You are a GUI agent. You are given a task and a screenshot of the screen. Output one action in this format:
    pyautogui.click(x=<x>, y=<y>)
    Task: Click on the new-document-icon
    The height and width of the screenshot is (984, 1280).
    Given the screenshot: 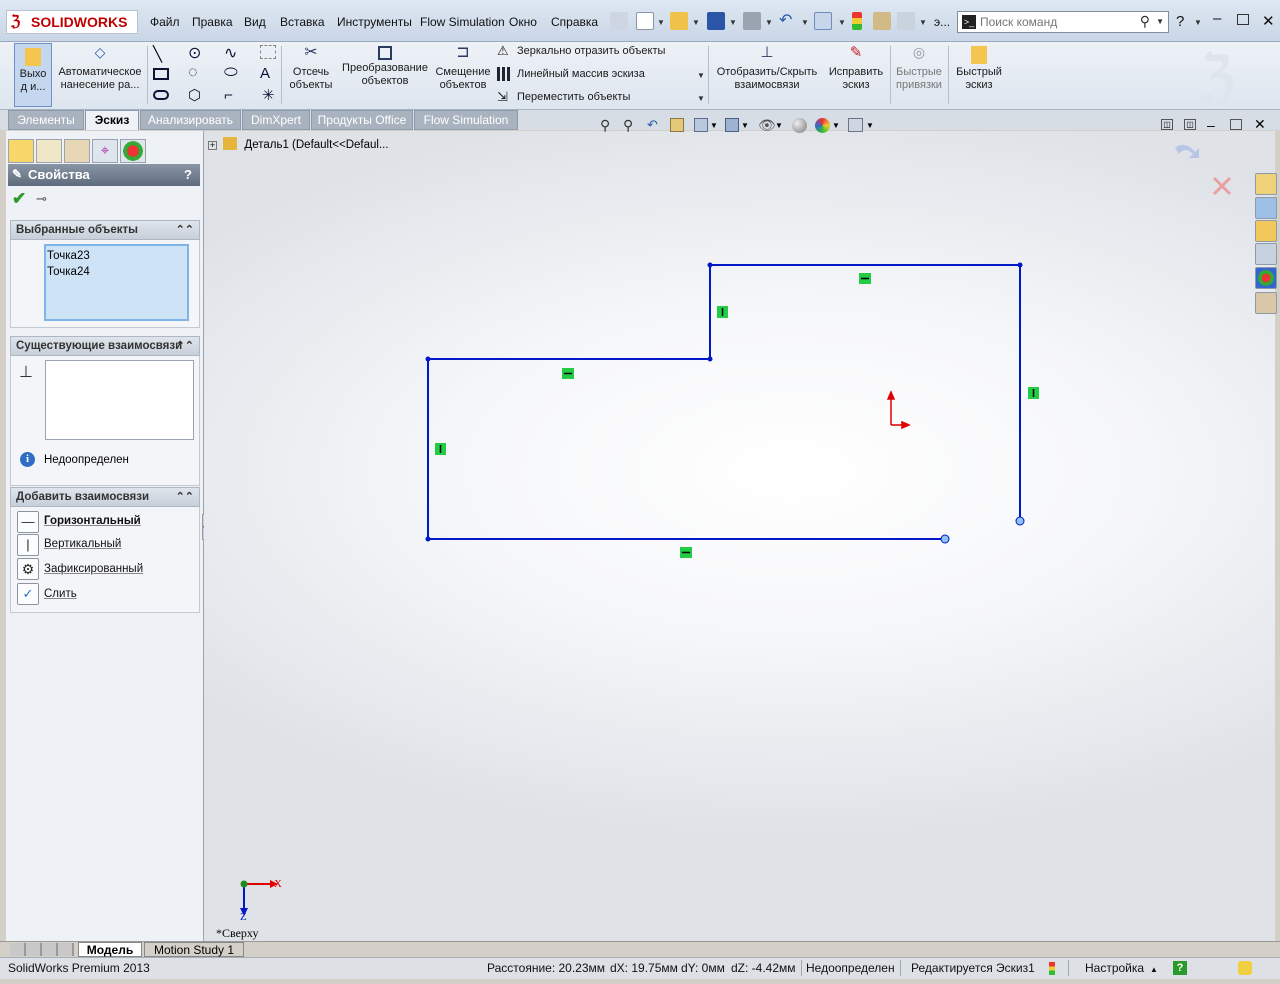 What is the action you would take?
    pyautogui.click(x=645, y=21)
    